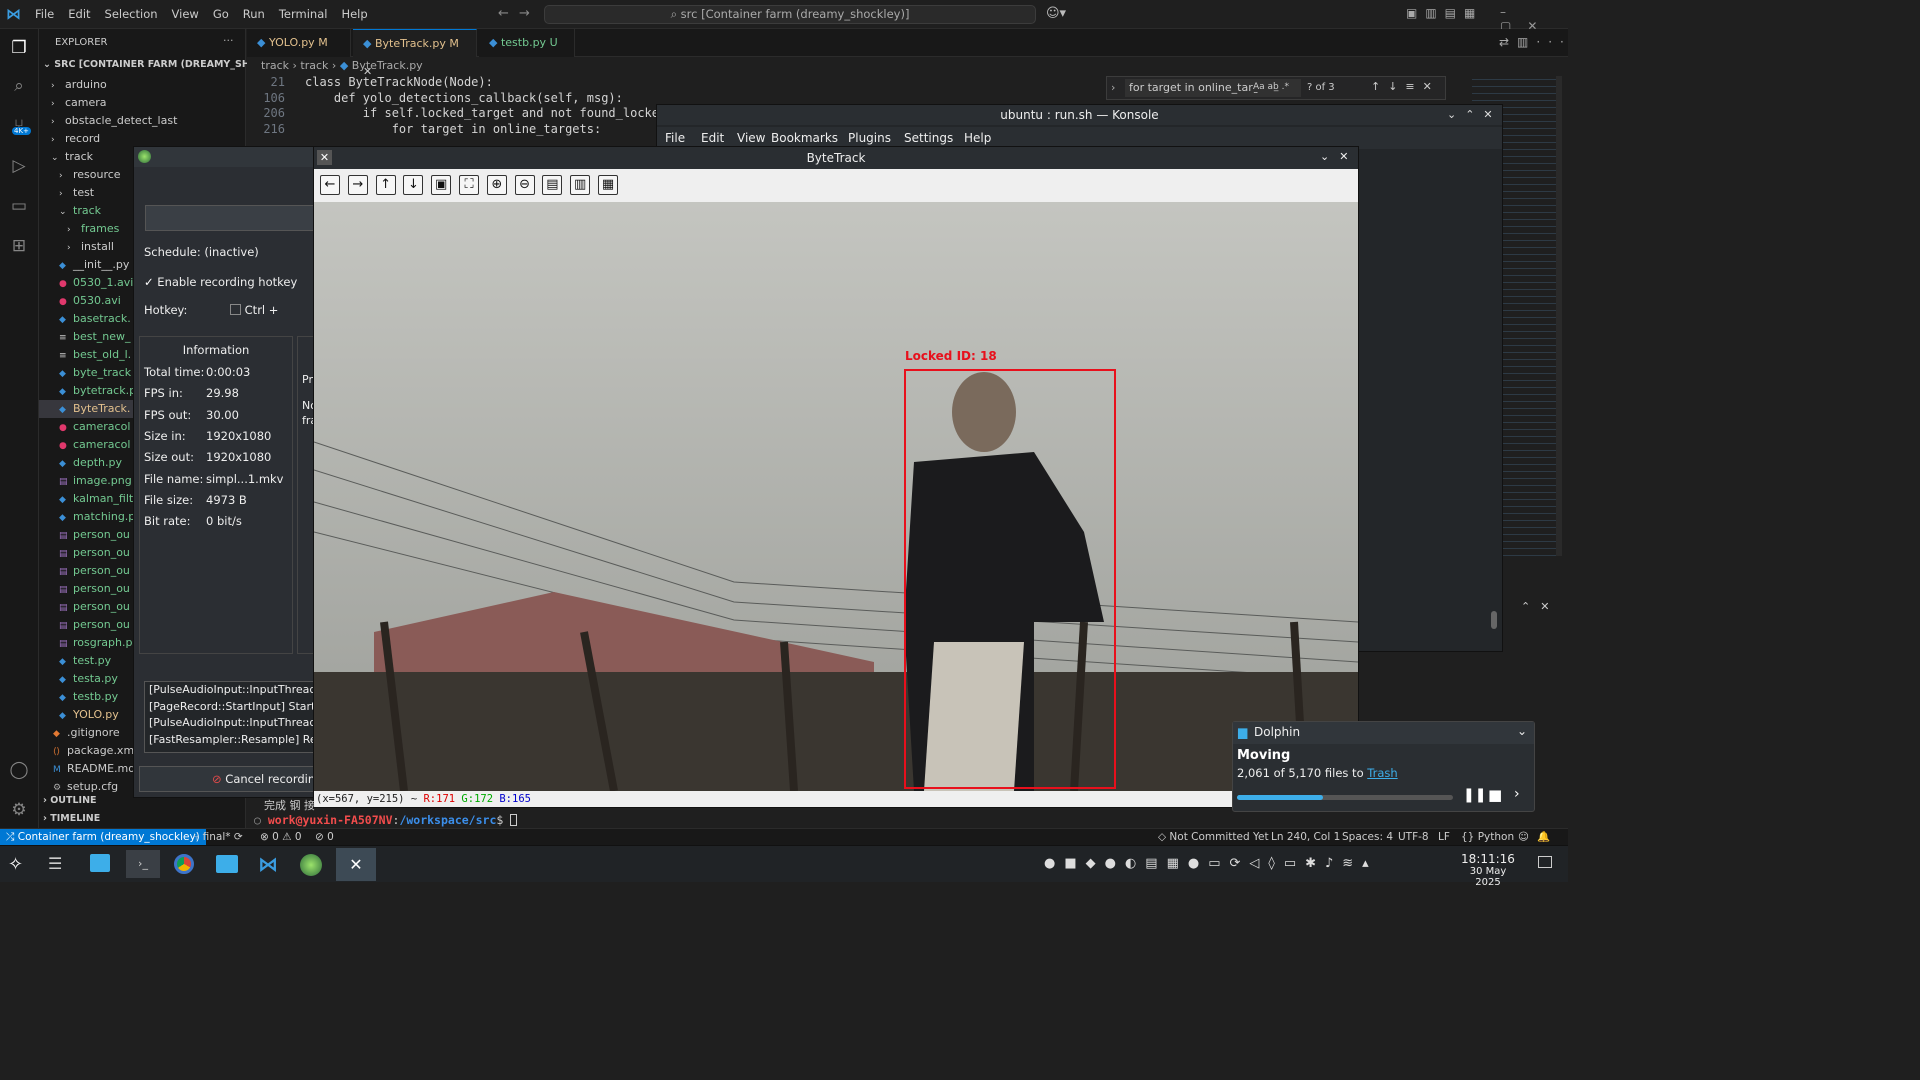  I want to click on language-indicator: {} Python, so click(1487, 837).